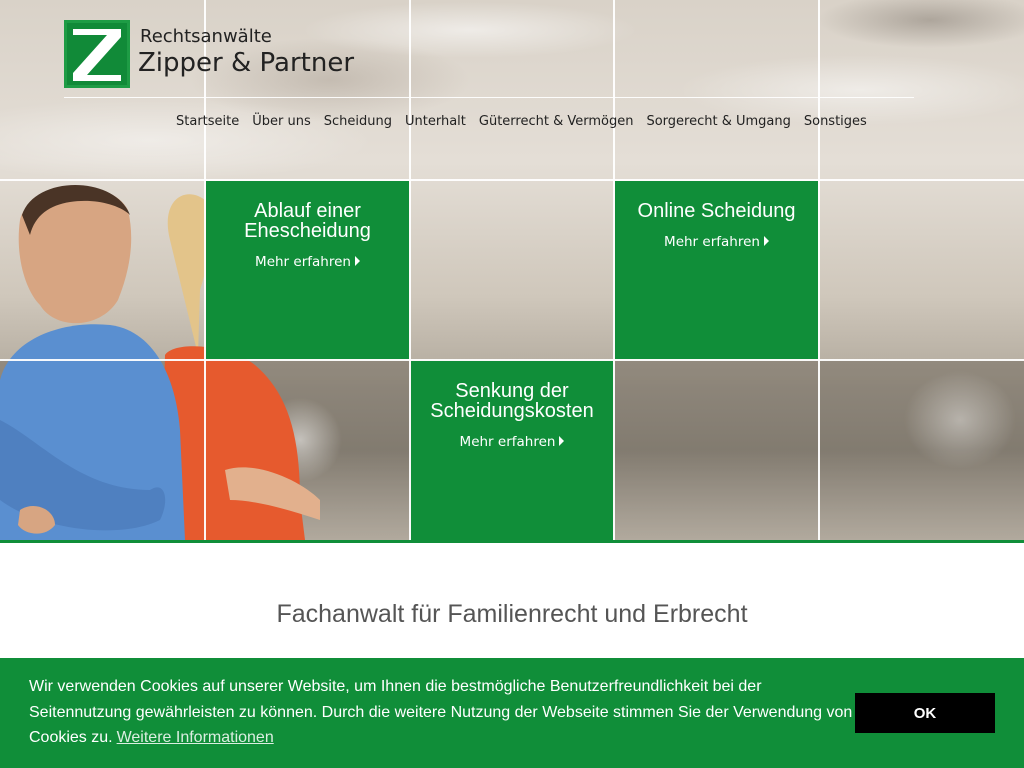 The image size is (1024, 768). What do you see at coordinates (489, 97) in the screenshot?
I see `header-divider` at bounding box center [489, 97].